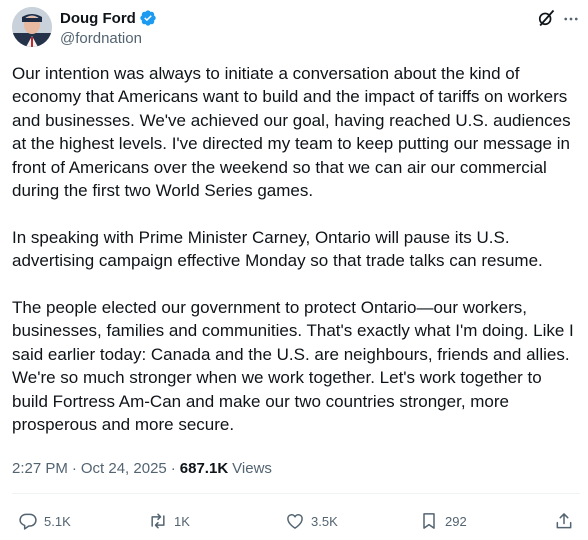  Describe the element at coordinates (429, 521) in the screenshot. I see `bookmark-icon` at that location.